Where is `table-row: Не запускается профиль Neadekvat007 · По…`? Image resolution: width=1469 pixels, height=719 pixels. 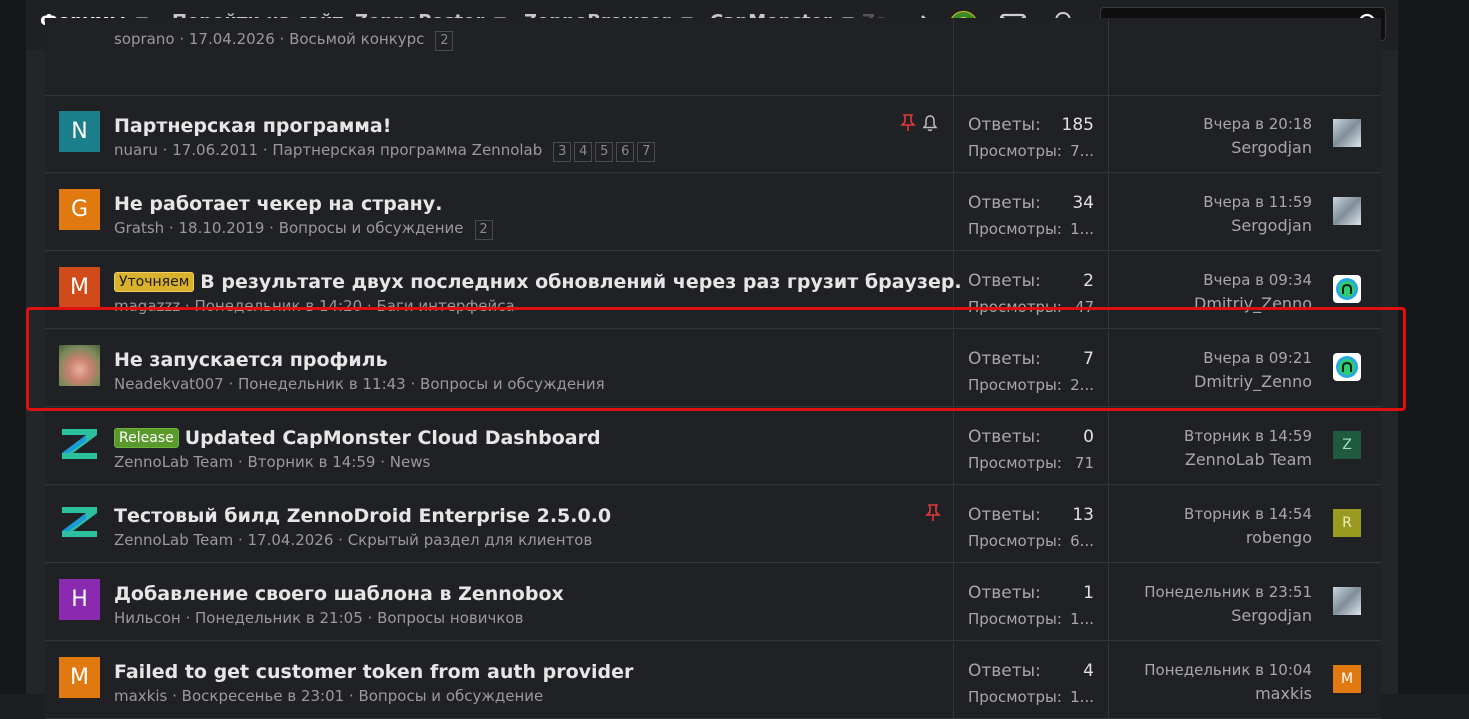 table-row: Не запускается профиль Neadekvat007 · По… is located at coordinates (713, 368).